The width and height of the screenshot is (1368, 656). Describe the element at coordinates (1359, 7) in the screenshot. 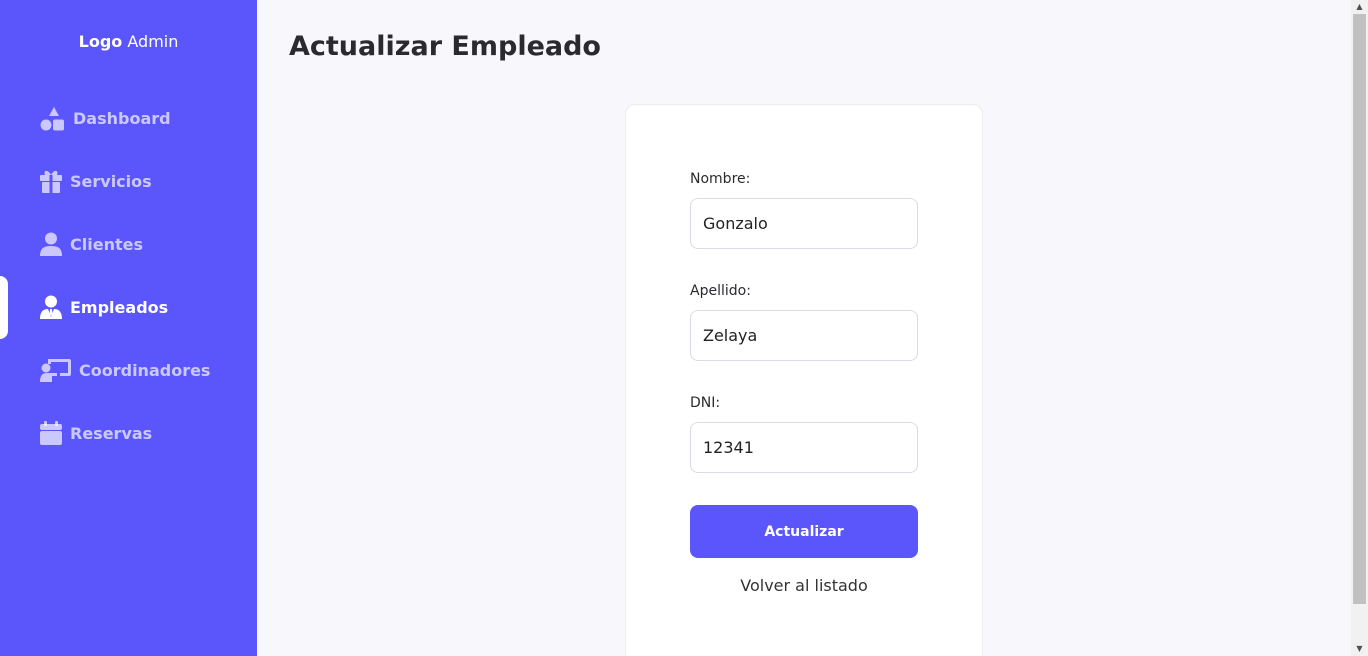

I see `scroll-up-icon: ▲` at that location.